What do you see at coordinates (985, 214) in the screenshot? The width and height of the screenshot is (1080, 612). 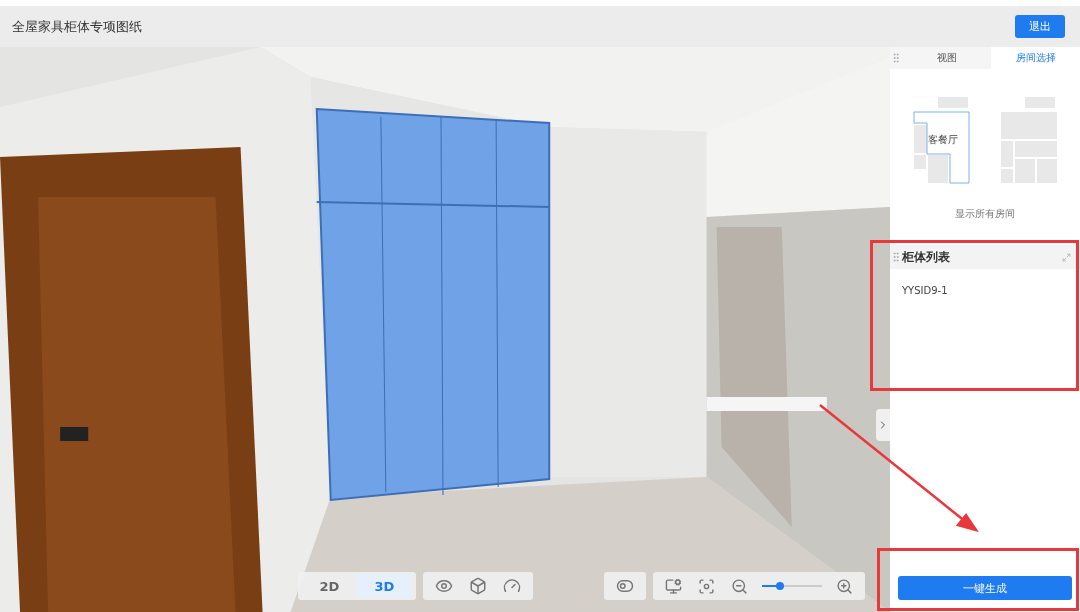 I see `show-all-rooms-link: 显示所有房间` at bounding box center [985, 214].